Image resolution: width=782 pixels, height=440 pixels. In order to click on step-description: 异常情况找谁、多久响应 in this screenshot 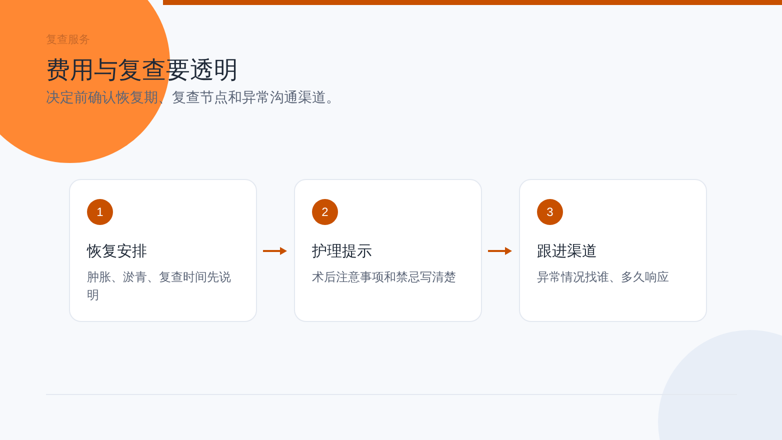, I will do `click(603, 277)`.